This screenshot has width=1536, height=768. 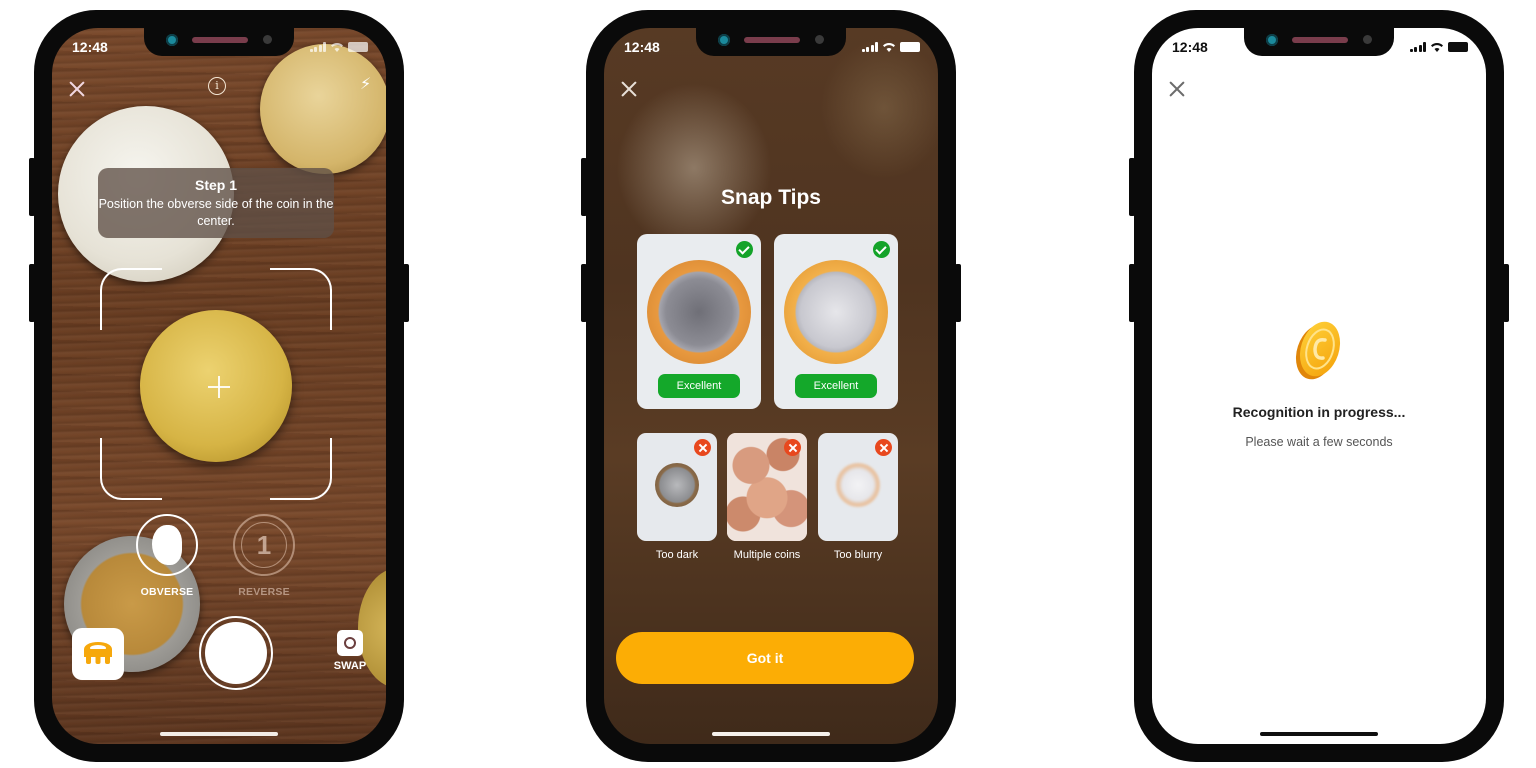 I want to click on background-coin, so click(x=323, y=109).